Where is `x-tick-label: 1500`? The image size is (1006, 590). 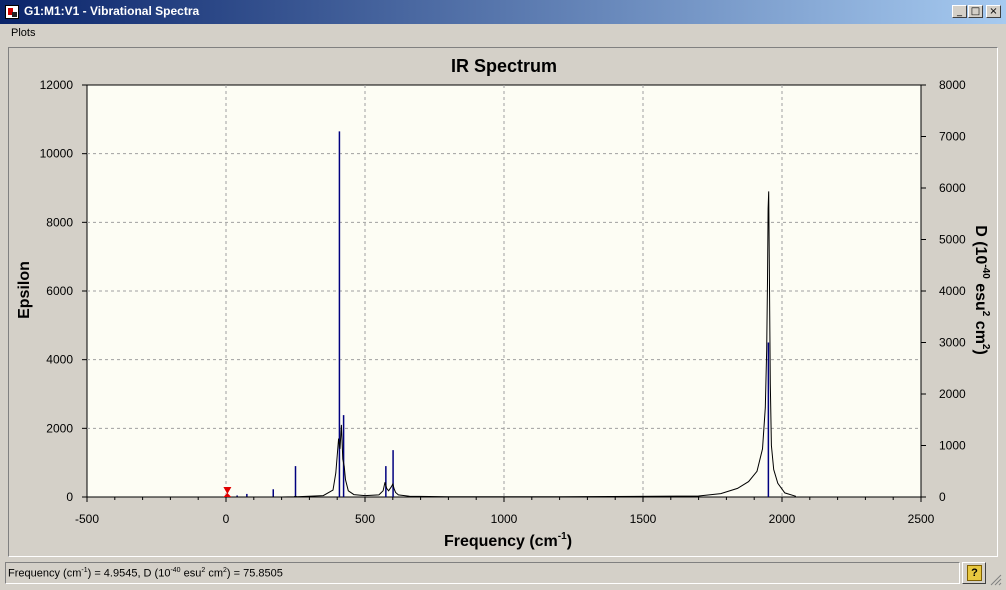
x-tick-label: 1500 is located at coordinates (643, 519).